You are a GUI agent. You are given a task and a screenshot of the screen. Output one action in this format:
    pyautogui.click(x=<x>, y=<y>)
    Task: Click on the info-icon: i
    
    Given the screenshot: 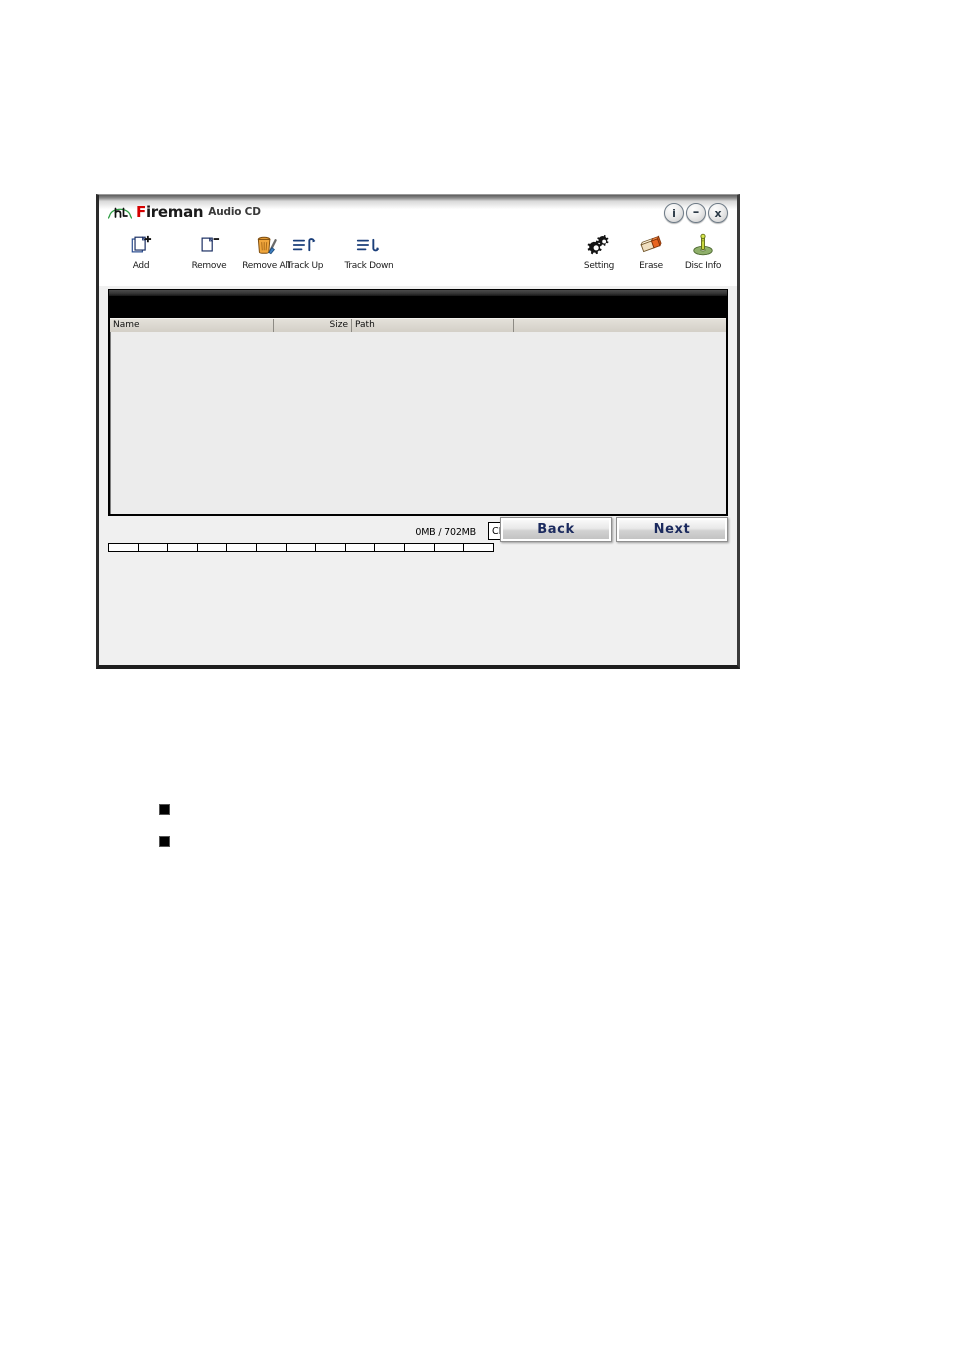 What is the action you would take?
    pyautogui.click(x=674, y=213)
    